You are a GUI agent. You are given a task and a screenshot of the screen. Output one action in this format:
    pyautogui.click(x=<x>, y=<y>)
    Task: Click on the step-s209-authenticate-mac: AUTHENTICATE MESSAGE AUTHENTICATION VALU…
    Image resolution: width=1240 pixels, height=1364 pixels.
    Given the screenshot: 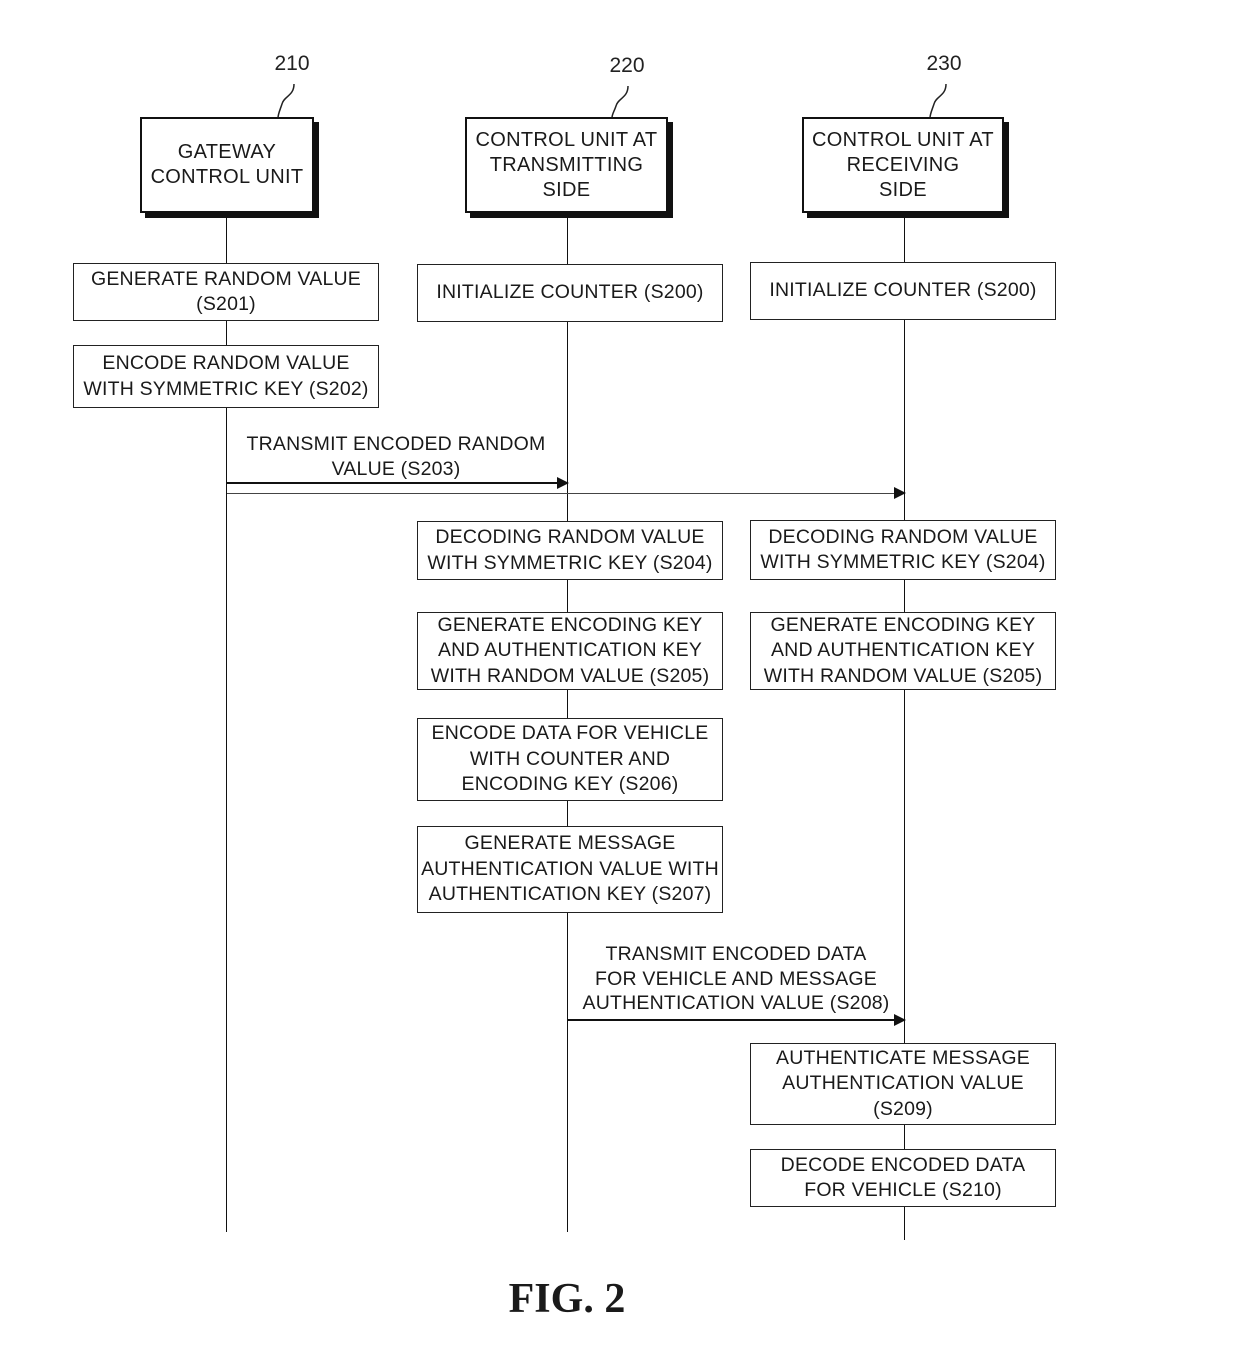 What is the action you would take?
    pyautogui.click(x=903, y=1084)
    